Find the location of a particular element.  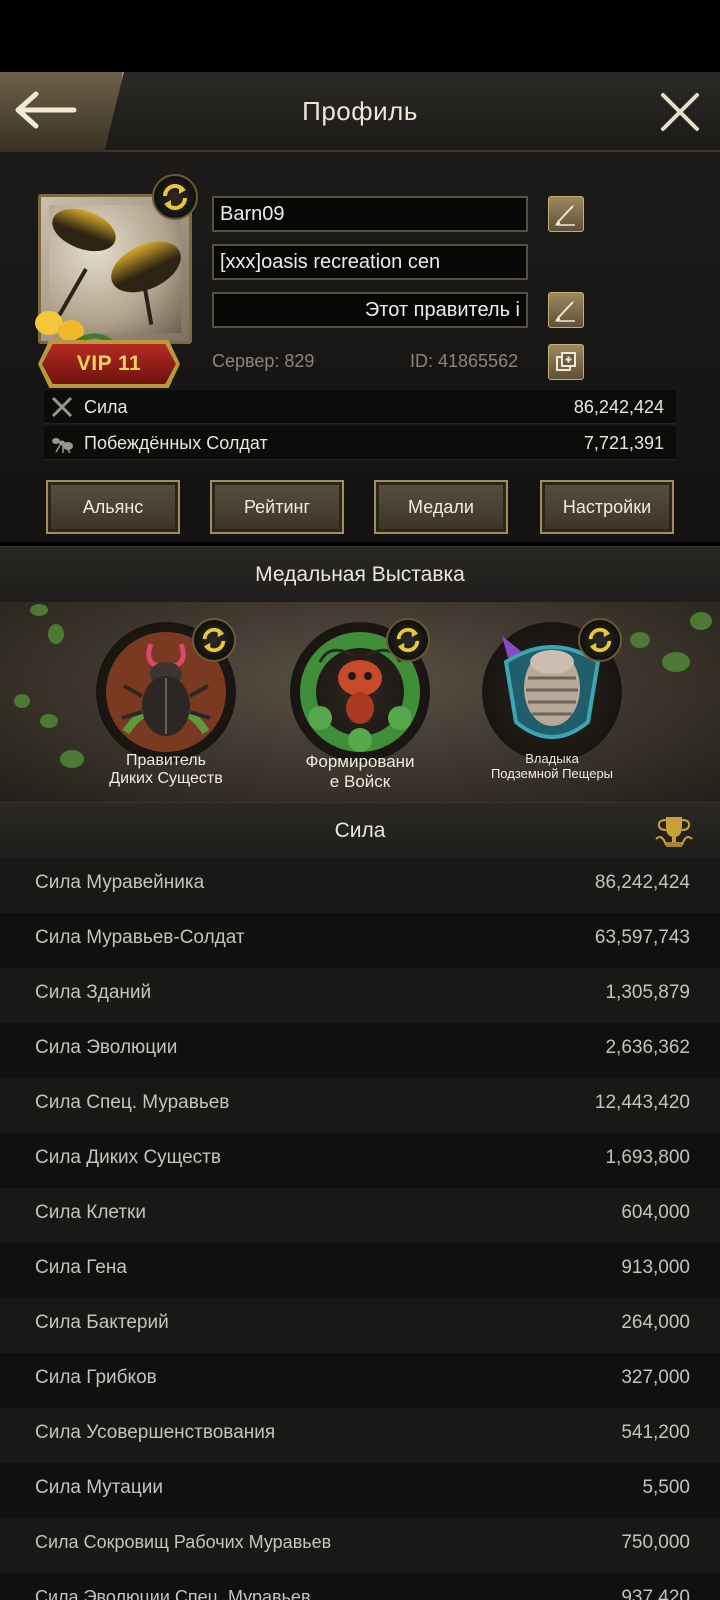

medal-3-label: Владыка Подземной Пещеры is located at coordinates (552, 766).